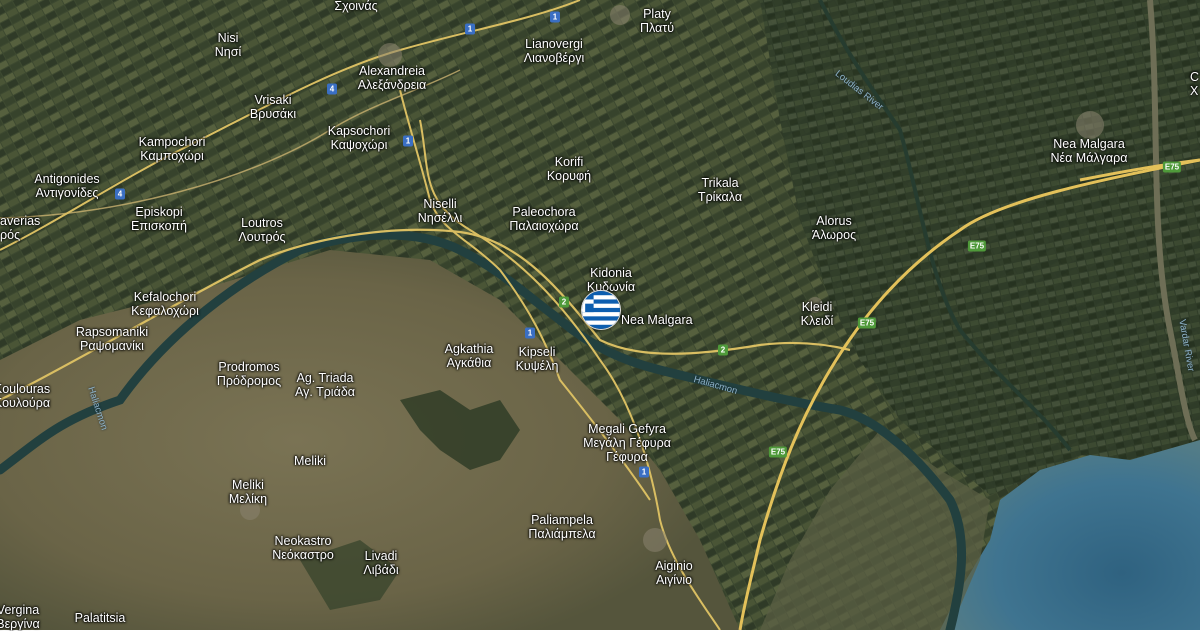 The image size is (1200, 631). Describe the element at coordinates (165, 304) in the screenshot. I see `place-label: Kefalochori Κεφαλοχώρι` at that location.